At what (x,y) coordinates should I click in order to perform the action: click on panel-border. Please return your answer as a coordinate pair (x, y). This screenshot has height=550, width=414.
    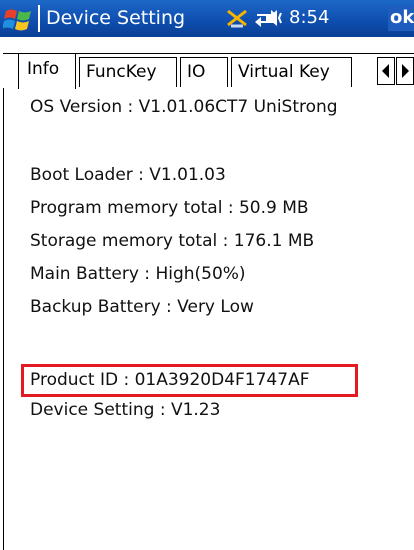
    Looking at the image, I should click on (3, 319).